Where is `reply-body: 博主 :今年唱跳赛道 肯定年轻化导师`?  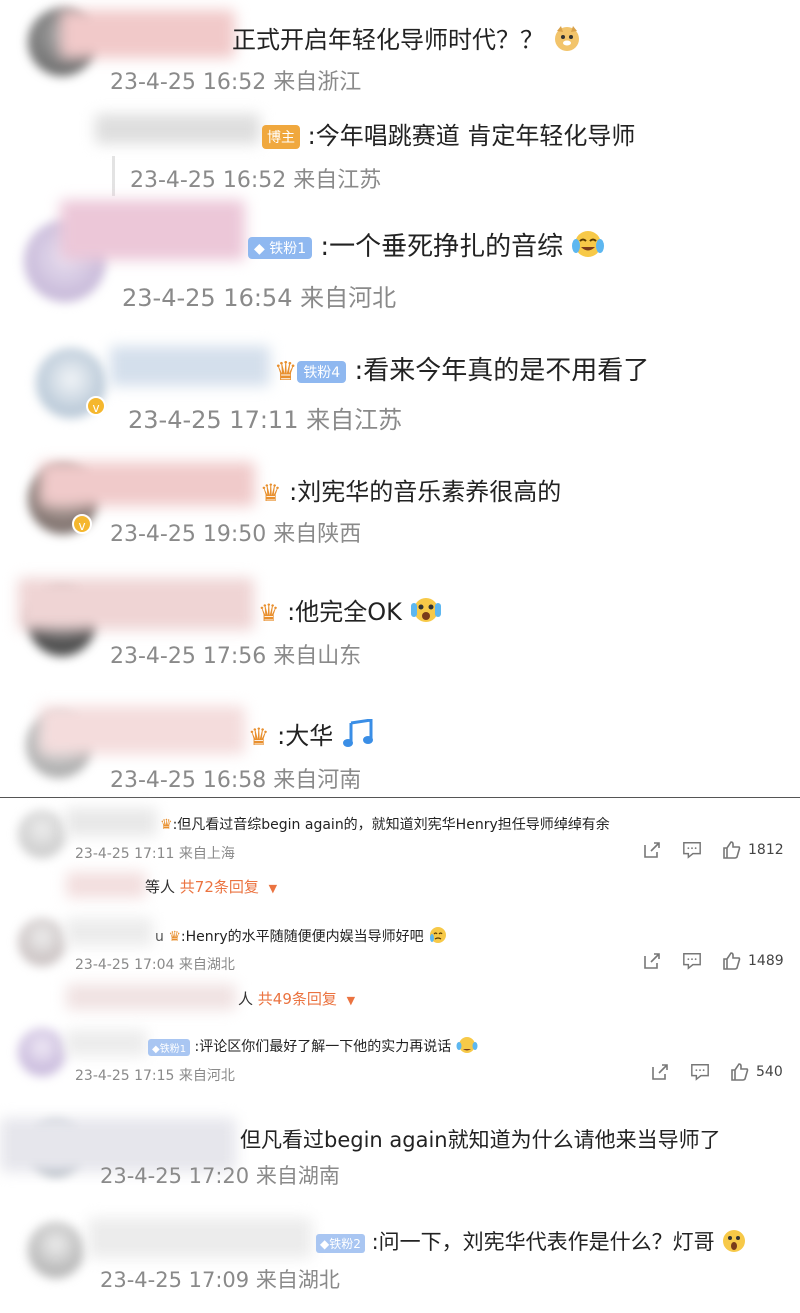
reply-body: 博主 :今年唱跳赛道 肯定年轻化导师 is located at coordinates (448, 133).